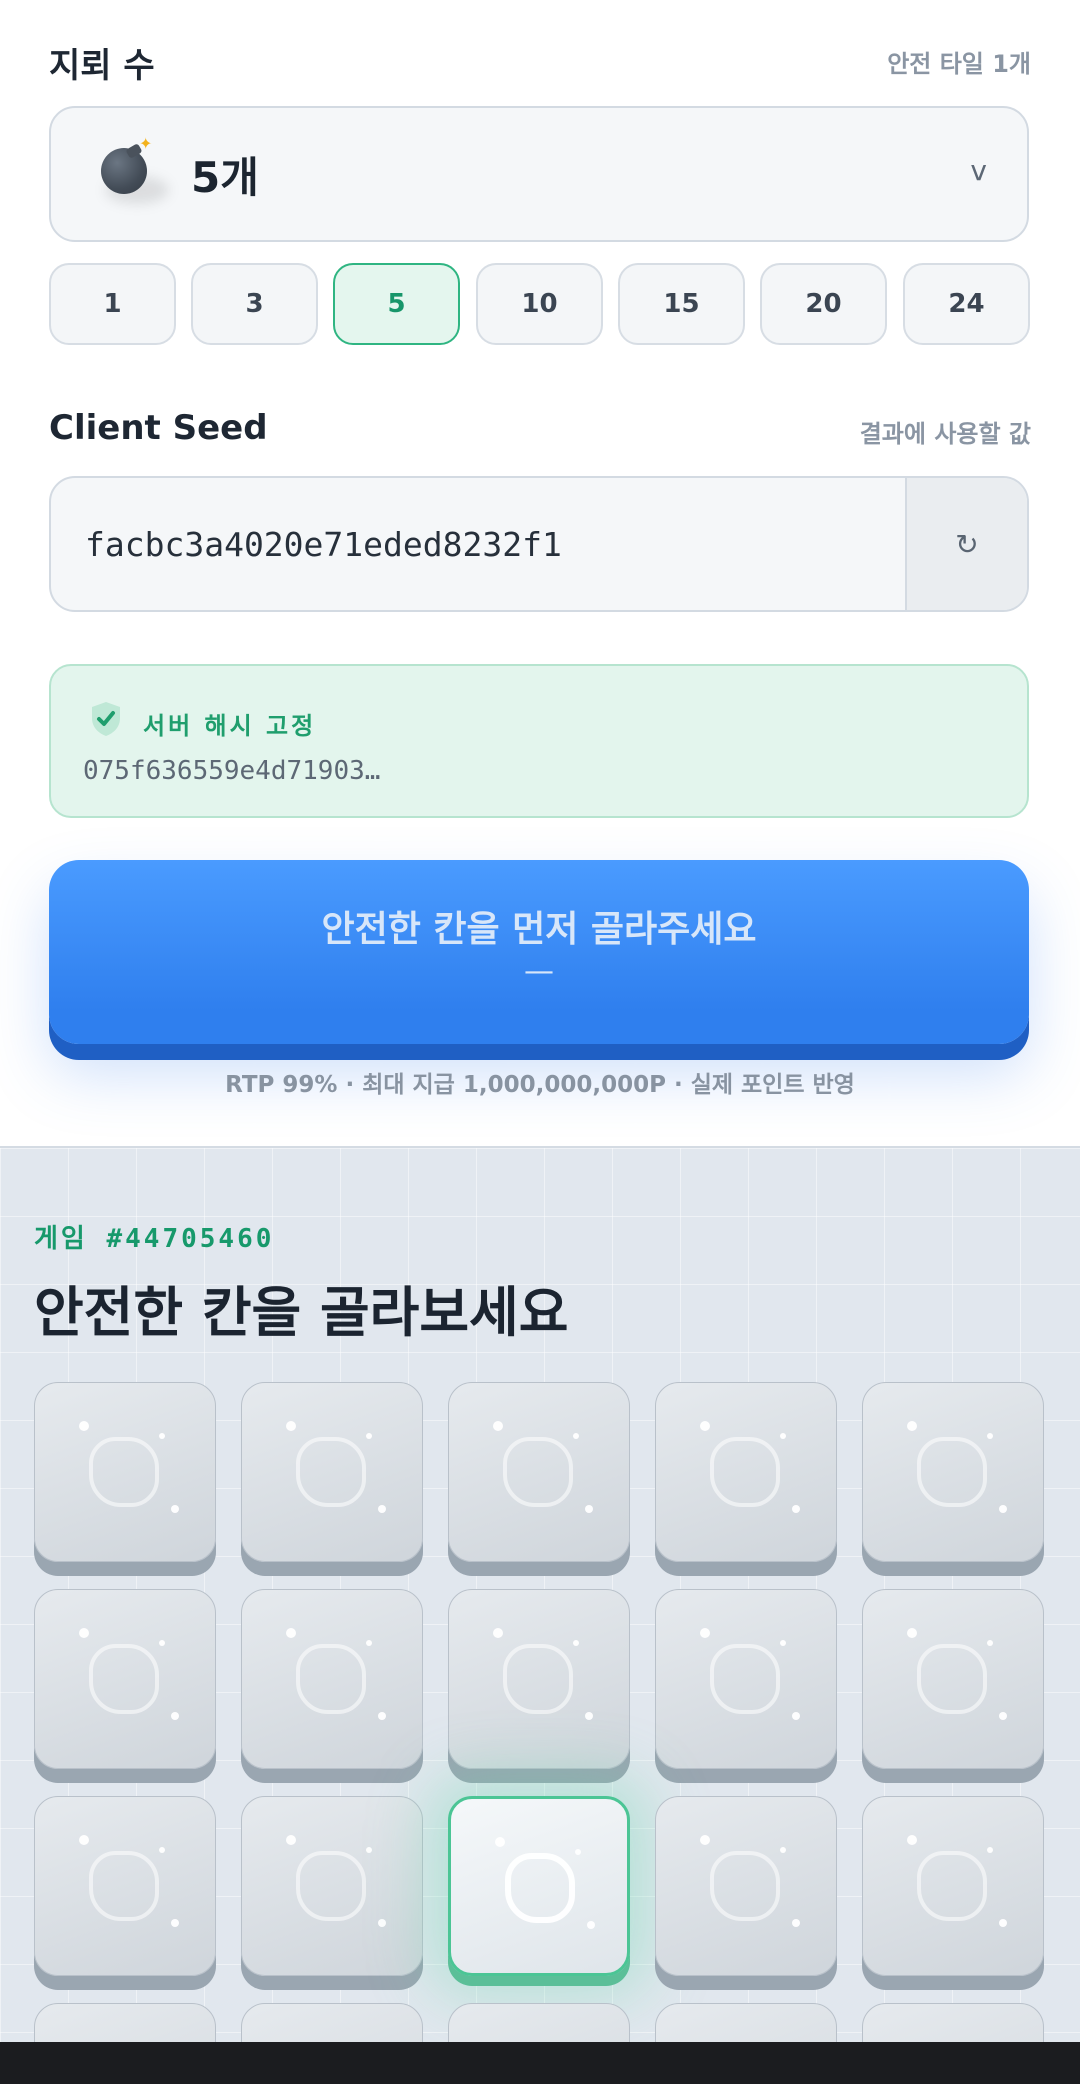 This screenshot has width=1080, height=2084. What do you see at coordinates (158, 428) in the screenshot?
I see `seed-title: Client Seed` at bounding box center [158, 428].